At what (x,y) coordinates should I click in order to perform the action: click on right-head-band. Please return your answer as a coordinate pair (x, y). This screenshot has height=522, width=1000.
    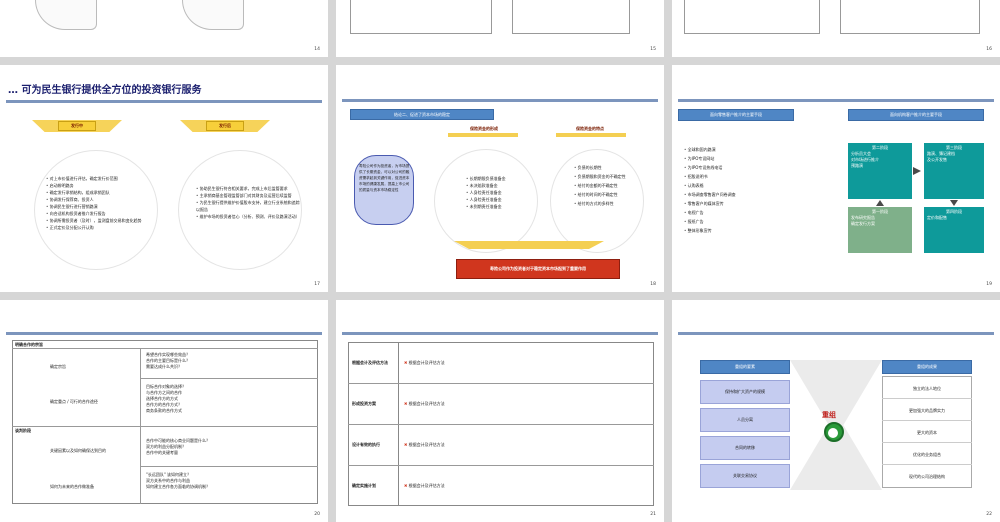
    Looking at the image, I should click on (591, 135).